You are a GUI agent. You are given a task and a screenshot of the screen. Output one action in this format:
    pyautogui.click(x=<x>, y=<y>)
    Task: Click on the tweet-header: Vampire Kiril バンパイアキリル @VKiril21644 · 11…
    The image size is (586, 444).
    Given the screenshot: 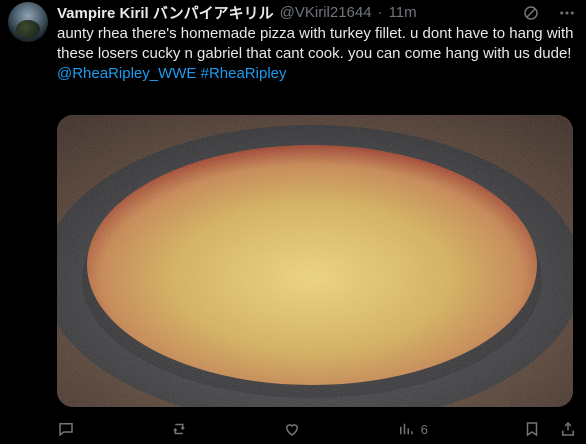 What is the action you would take?
    pyautogui.click(x=237, y=12)
    